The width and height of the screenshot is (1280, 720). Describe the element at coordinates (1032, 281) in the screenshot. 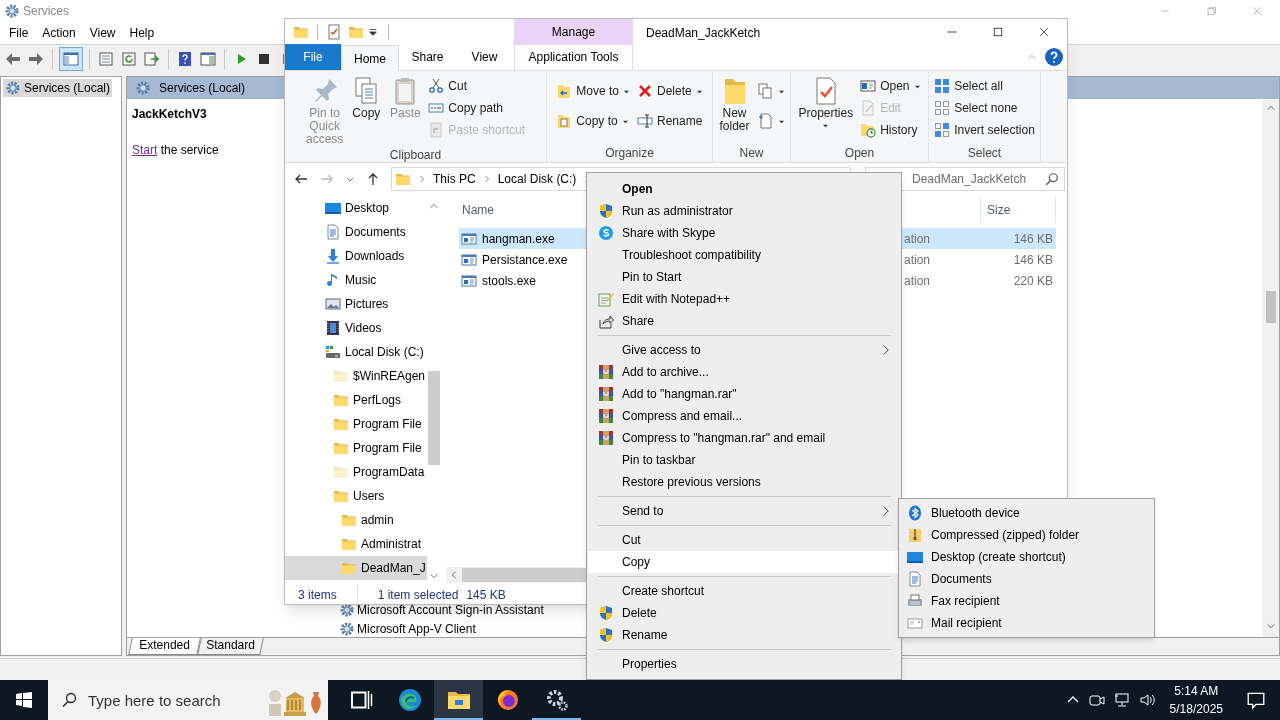

I see `size-cell-text: 220 KB` at that location.